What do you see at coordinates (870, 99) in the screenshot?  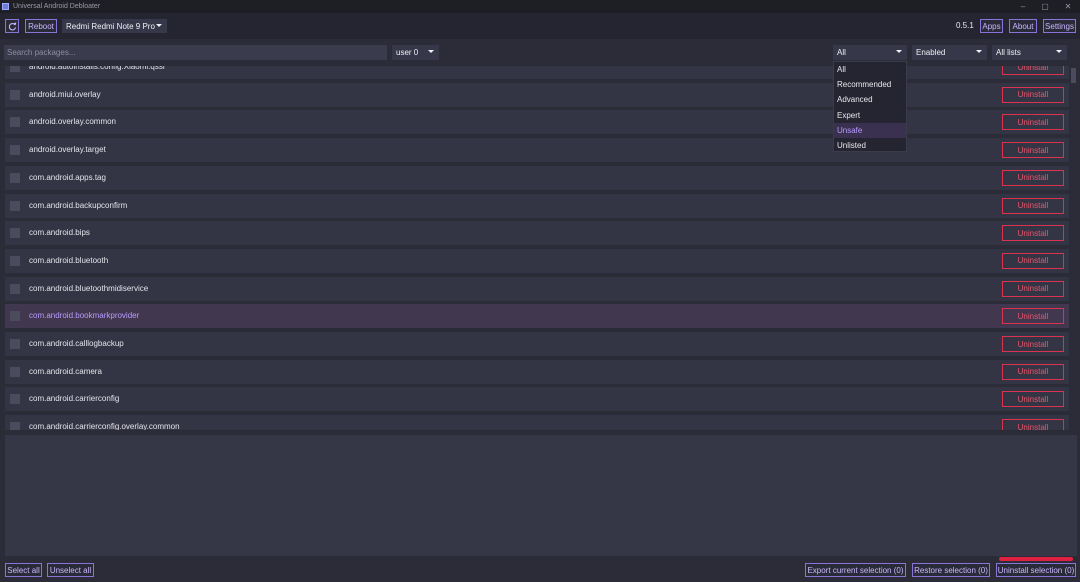 I see `dropdown-option-advanced: Advanced` at bounding box center [870, 99].